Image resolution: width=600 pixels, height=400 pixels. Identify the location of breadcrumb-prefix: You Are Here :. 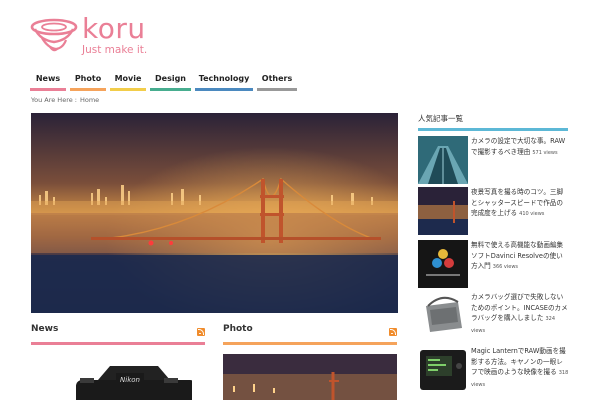
(54, 100).